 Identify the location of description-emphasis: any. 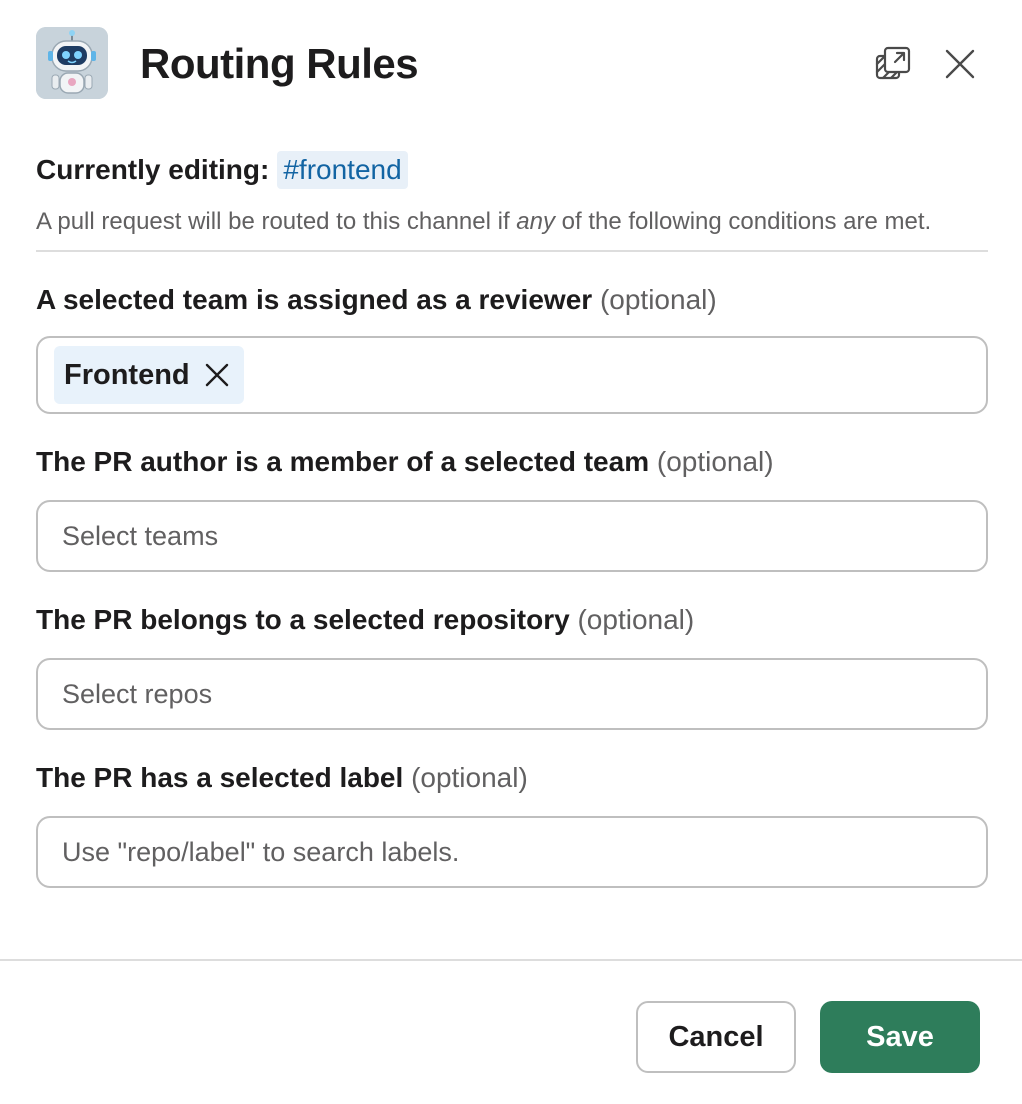
(535, 221).